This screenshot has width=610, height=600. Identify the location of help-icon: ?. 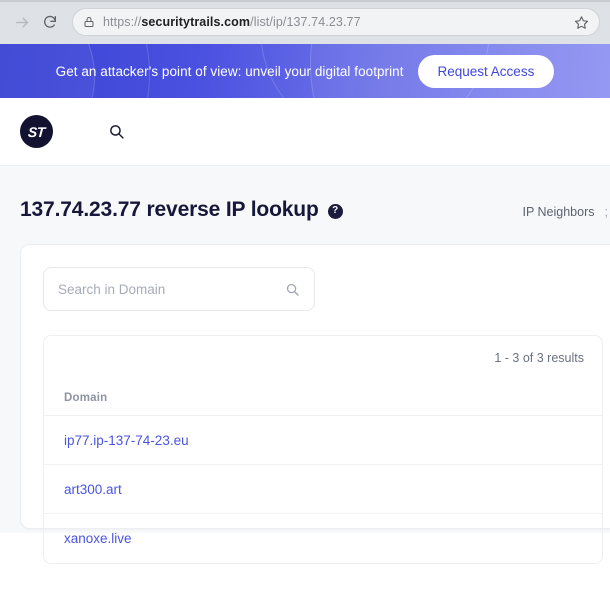
(335, 211).